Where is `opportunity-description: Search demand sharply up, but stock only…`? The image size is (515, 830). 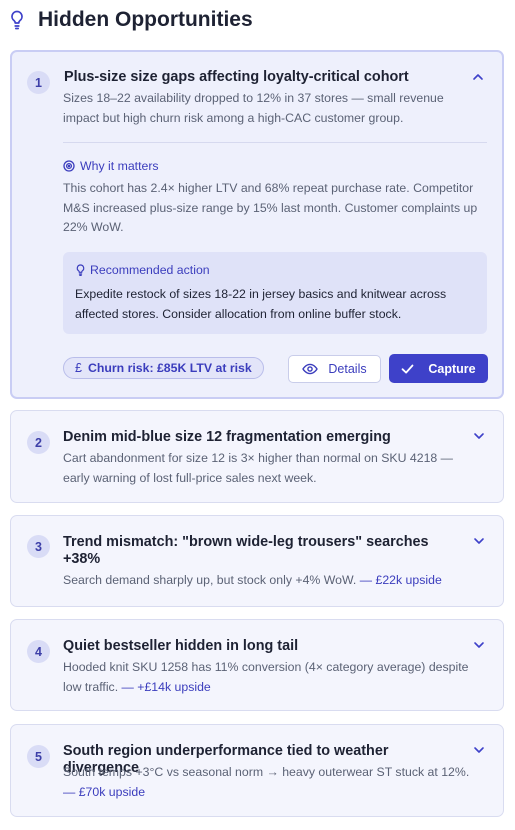 opportunity-description: Search demand sharply up, but stock only… is located at coordinates (273, 581).